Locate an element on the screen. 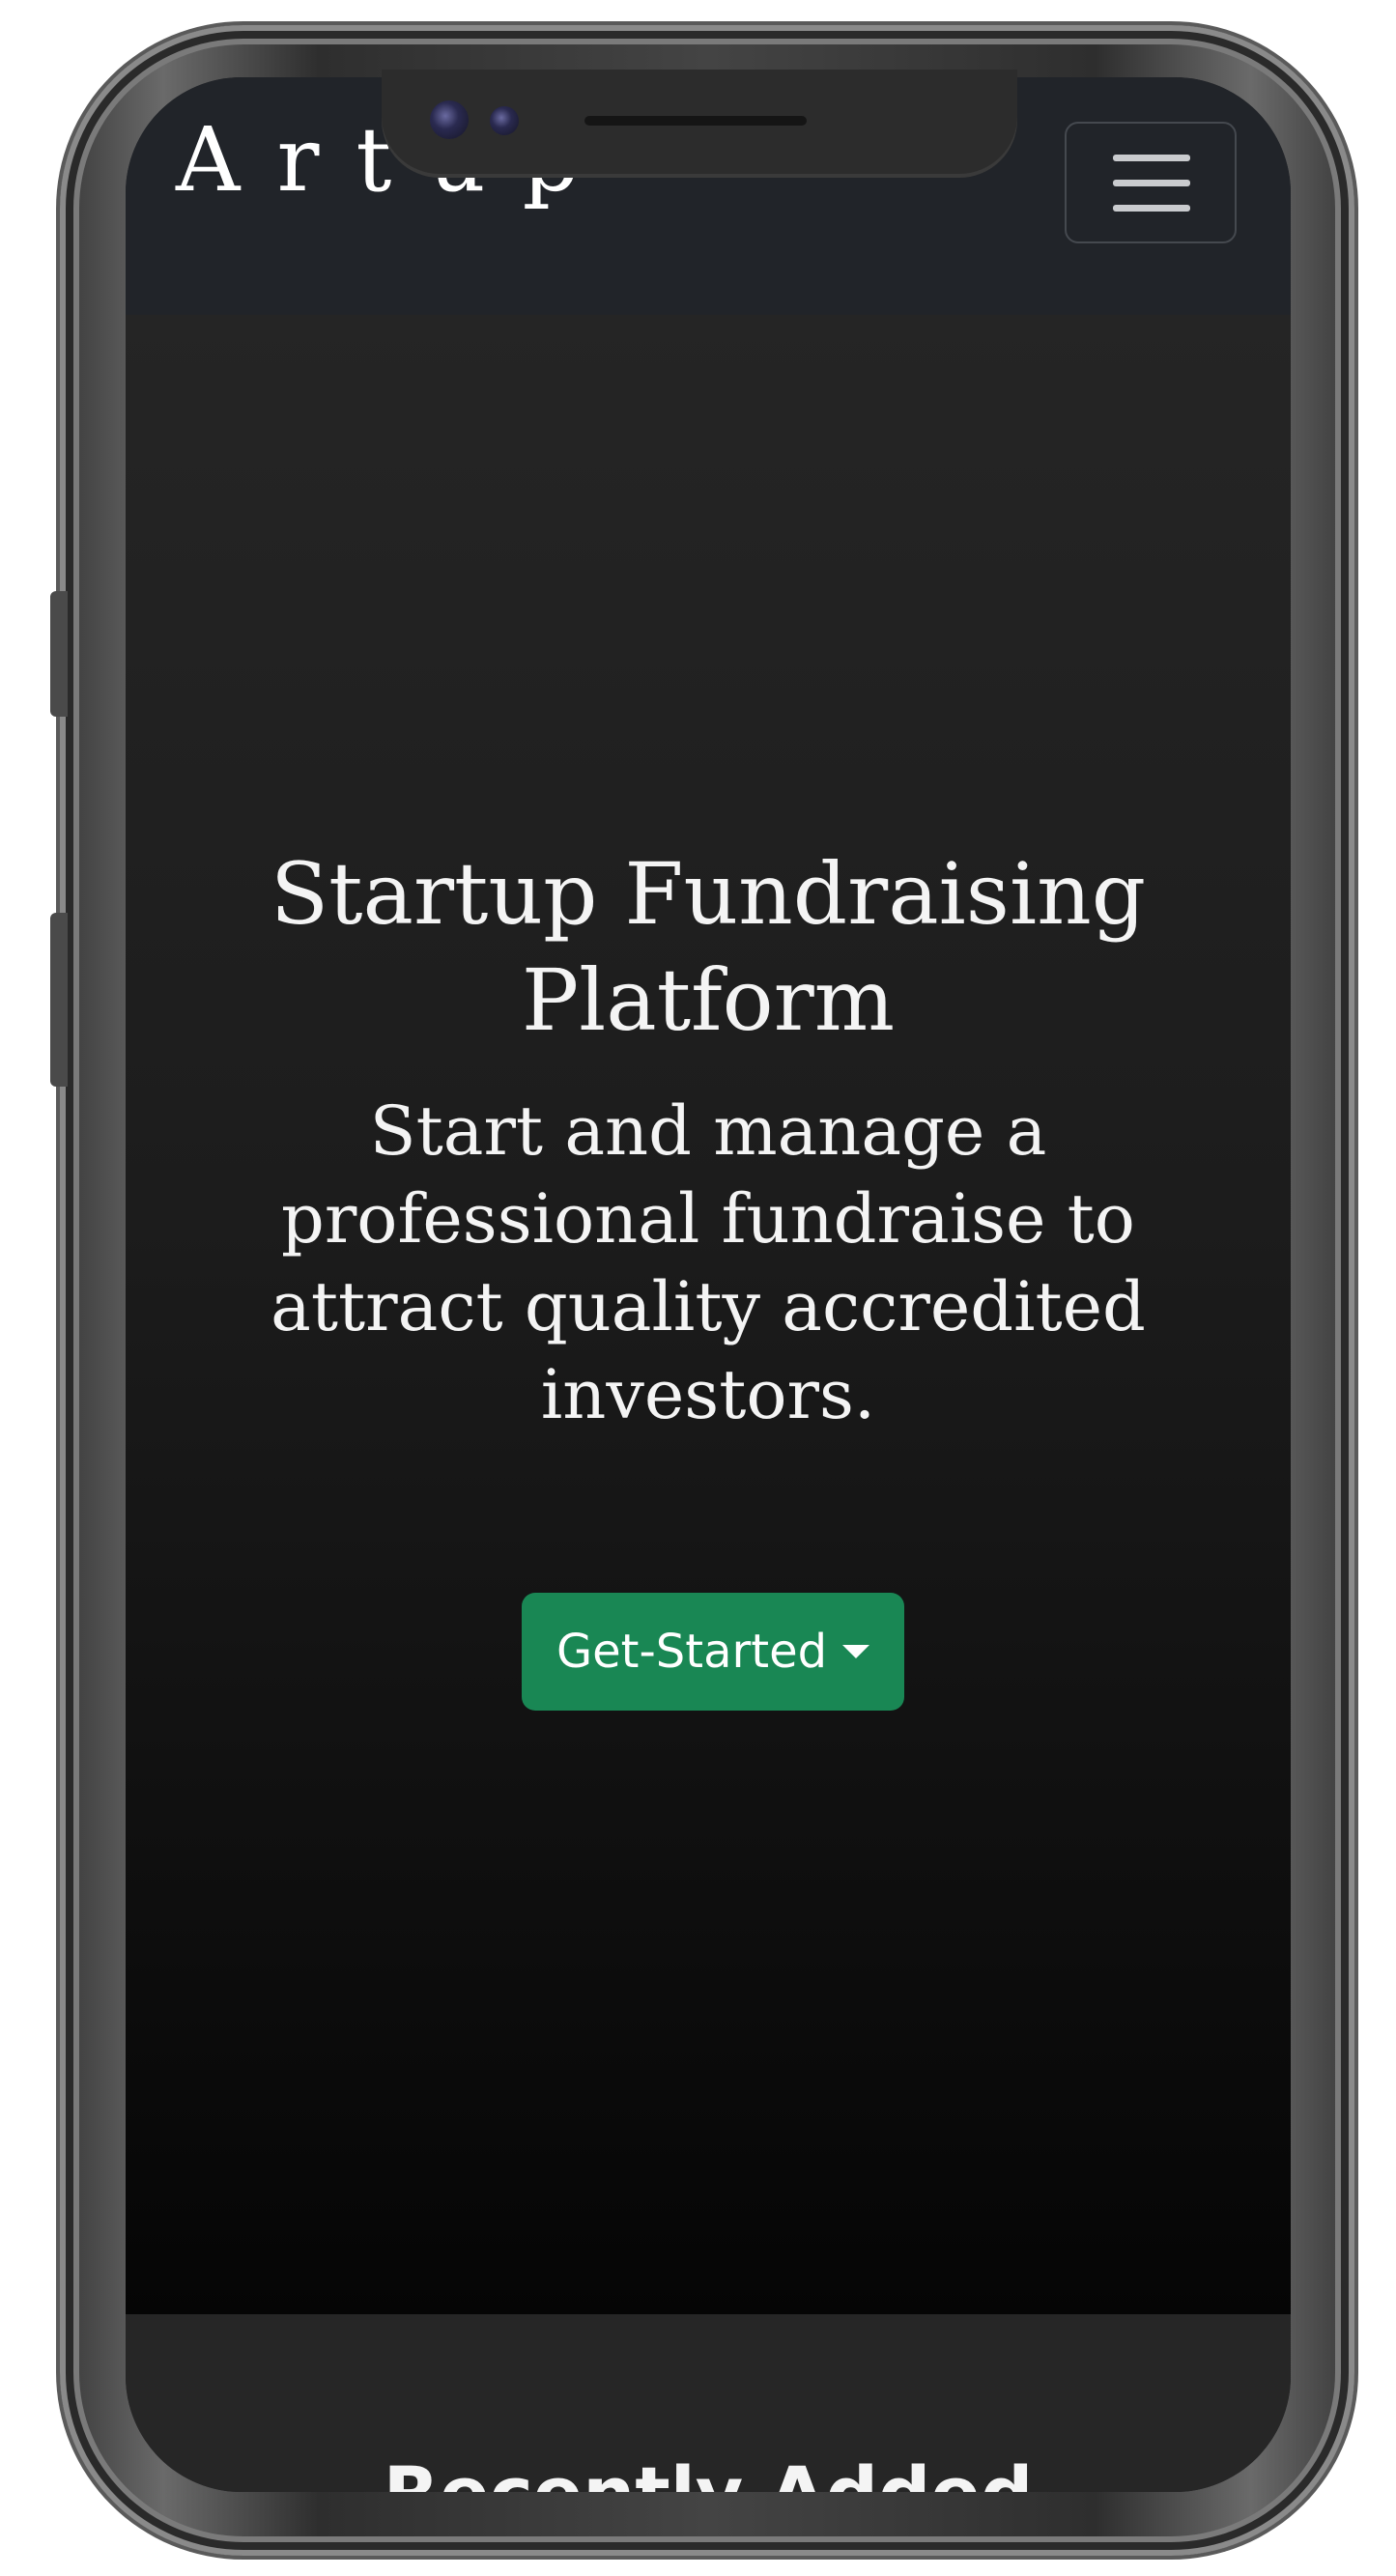 The height and width of the screenshot is (2576, 1396). section-title: Recently Added is located at coordinates (708, 2475).